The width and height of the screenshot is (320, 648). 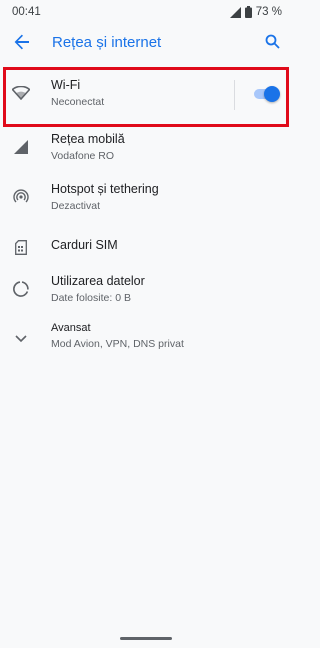 What do you see at coordinates (76, 206) in the screenshot?
I see `hotspot-summary: Dezactivat` at bounding box center [76, 206].